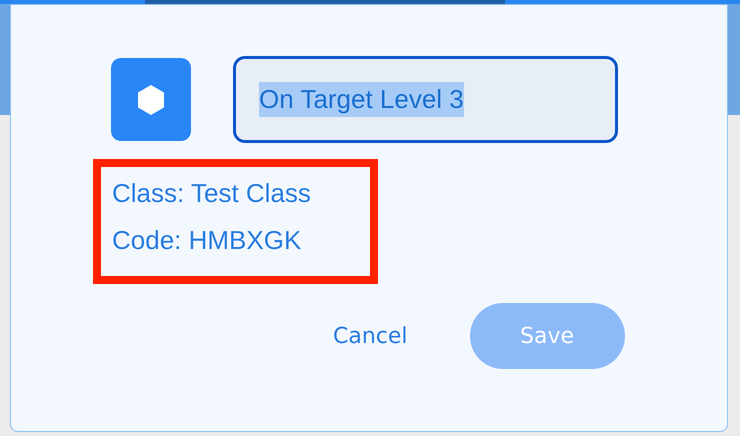  I want to click on name-field: On Target Level 3, so click(425, 99).